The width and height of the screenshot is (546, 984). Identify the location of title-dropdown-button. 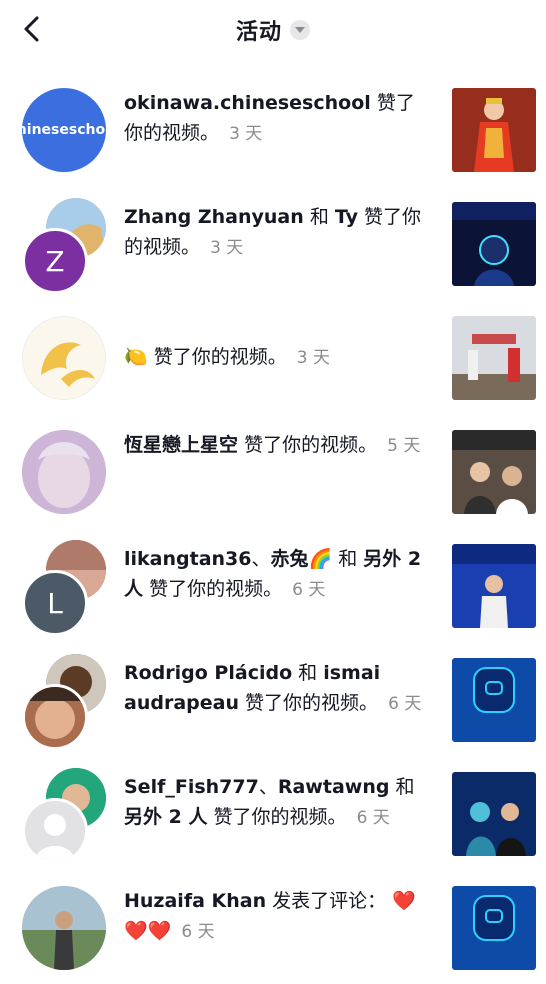
(300, 30).